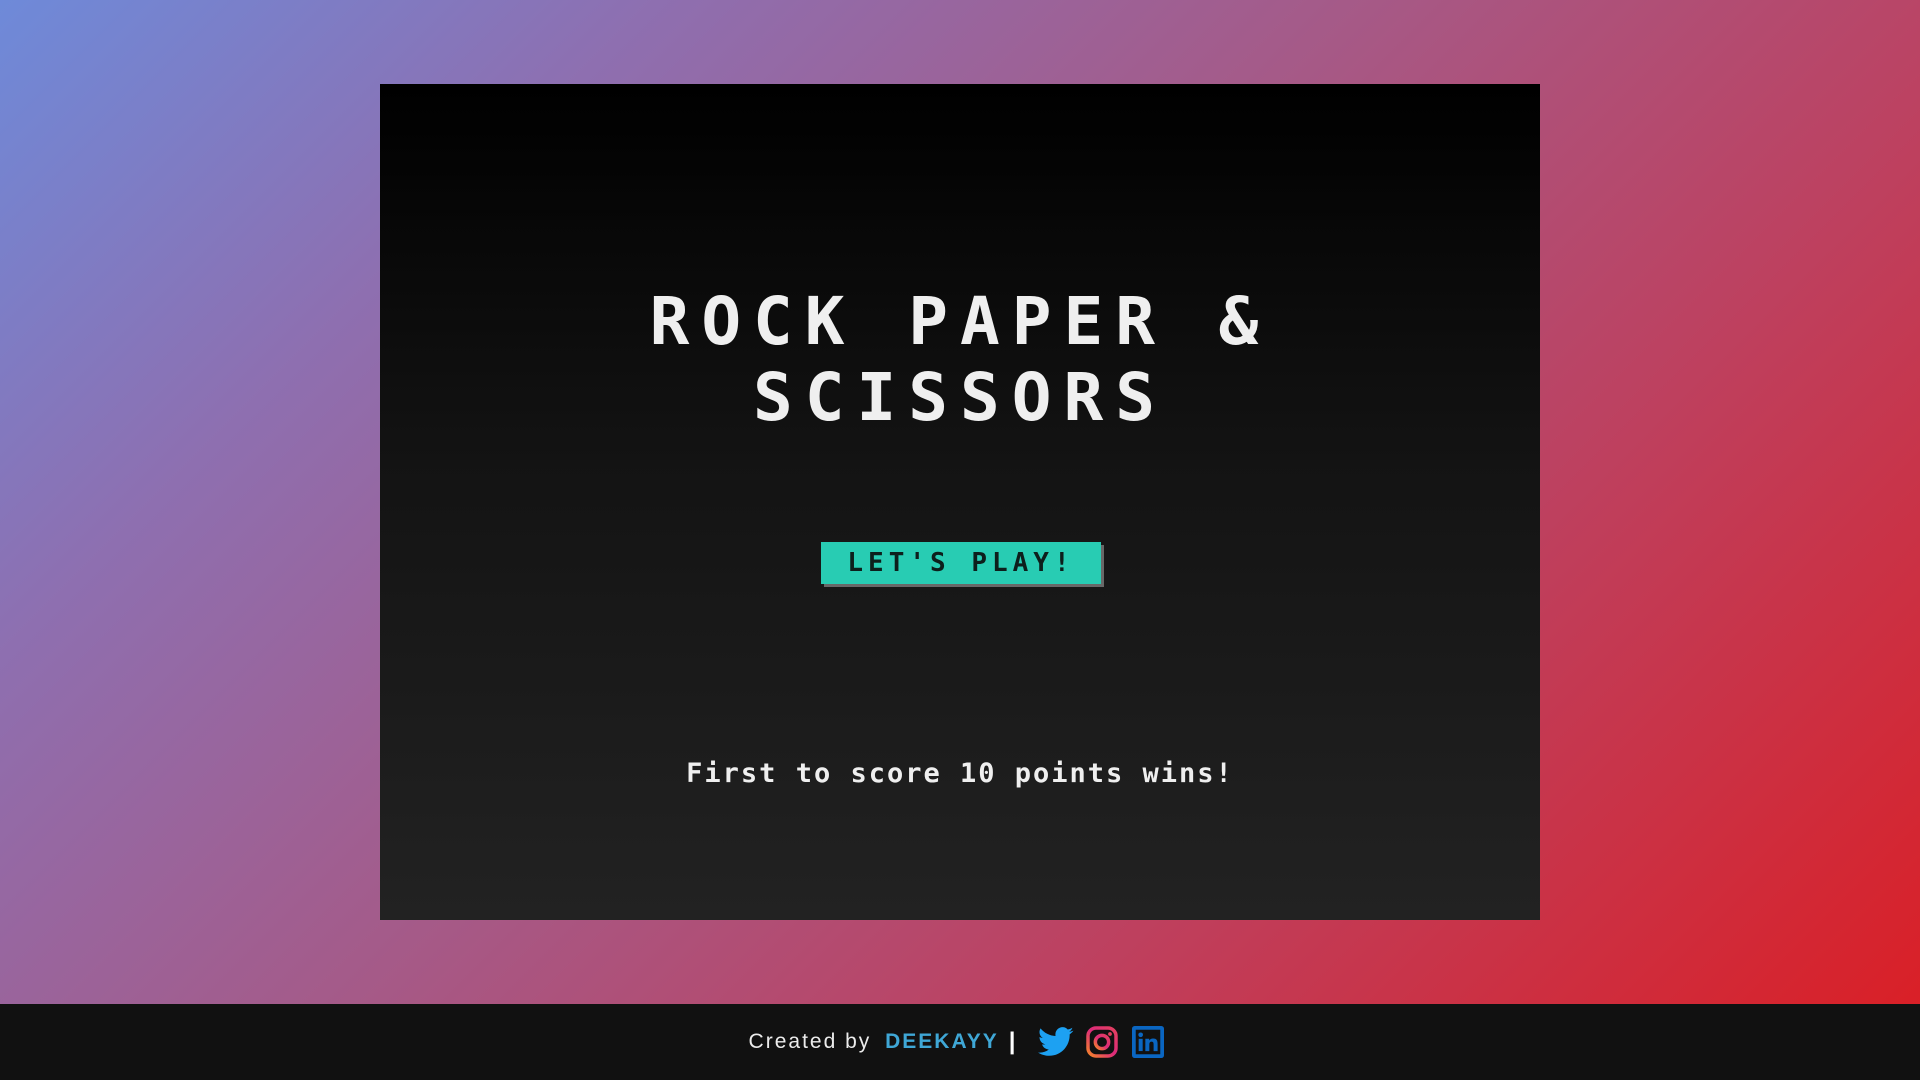  I want to click on author-link: DEEKAYY, so click(942, 1041).